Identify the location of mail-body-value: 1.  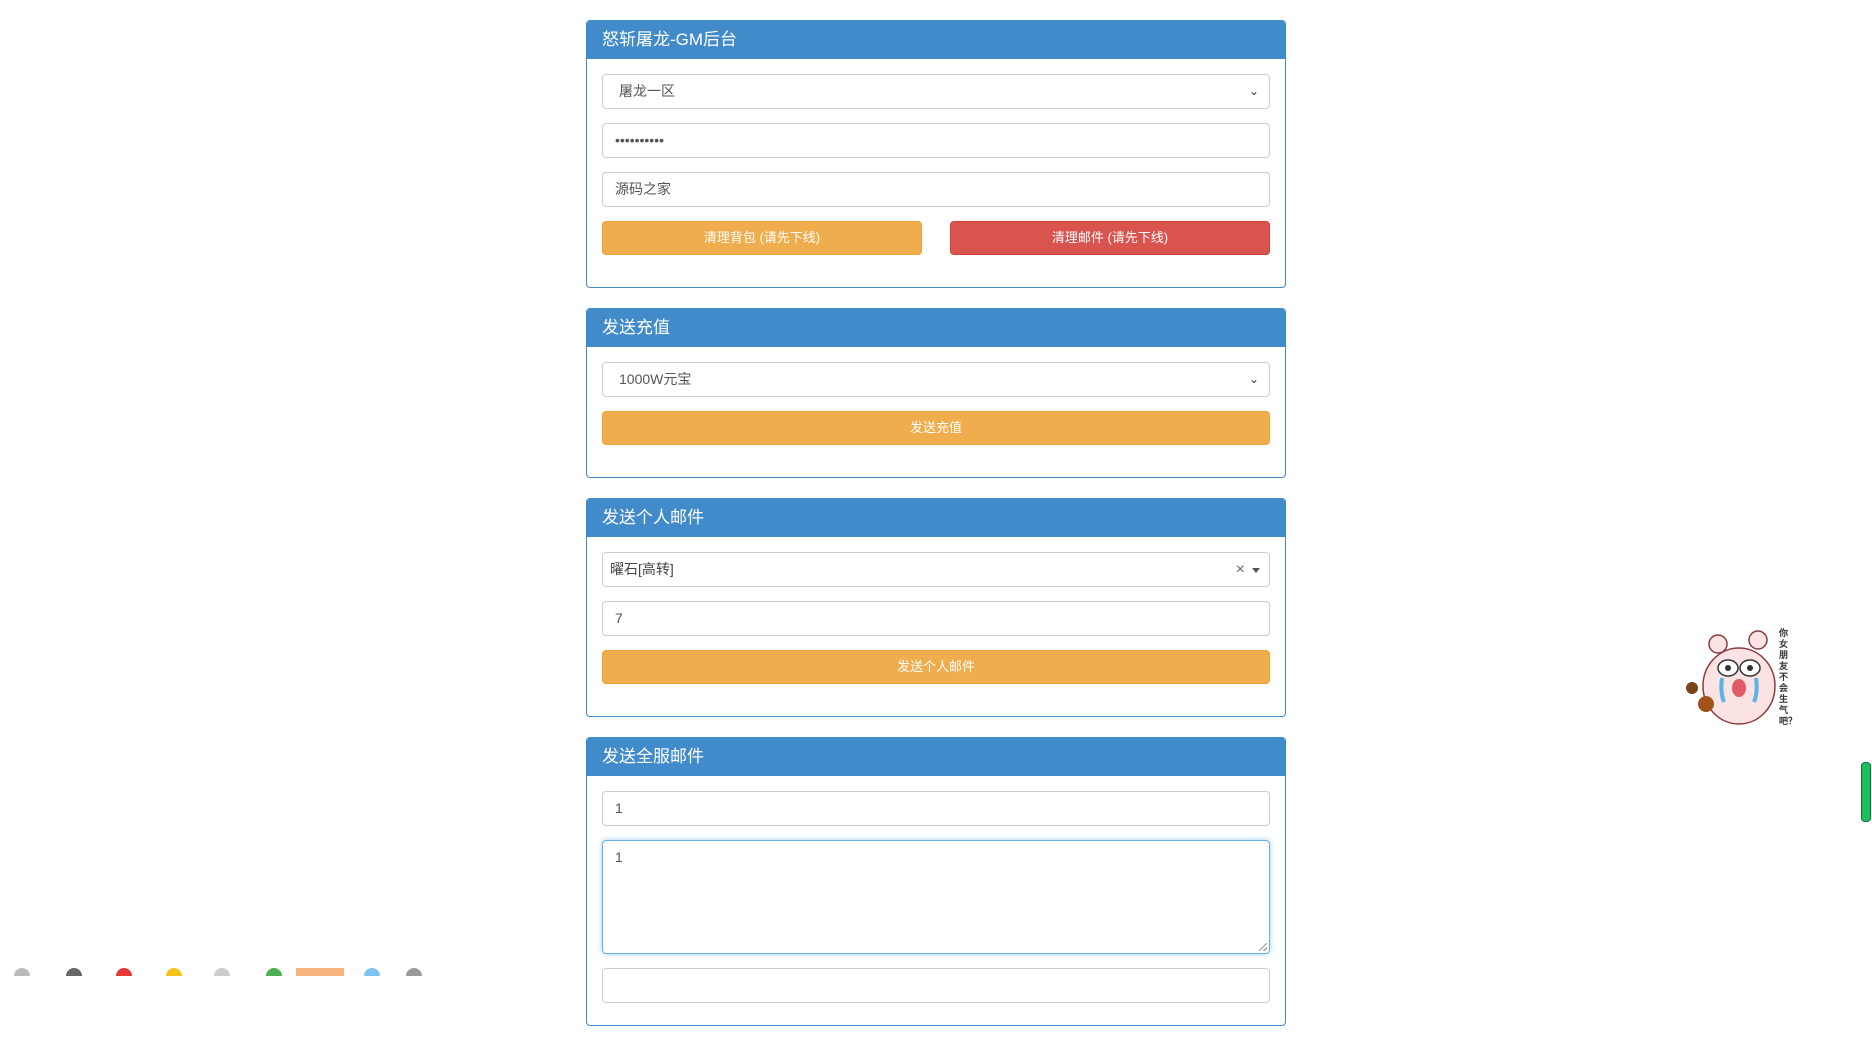
(619, 857).